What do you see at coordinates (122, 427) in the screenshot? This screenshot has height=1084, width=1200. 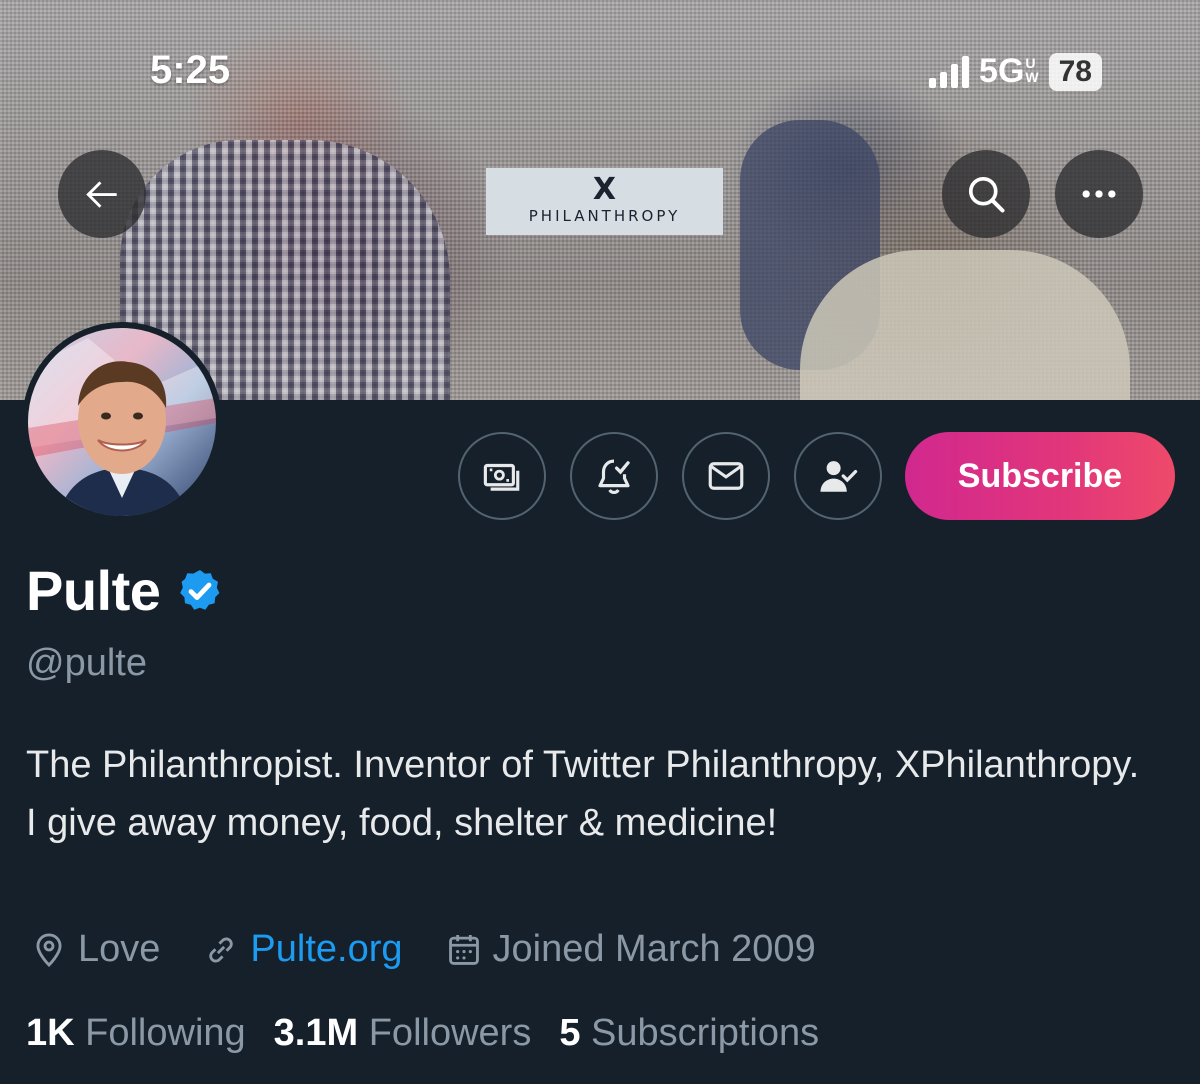 I see `avatar-portrait` at bounding box center [122, 427].